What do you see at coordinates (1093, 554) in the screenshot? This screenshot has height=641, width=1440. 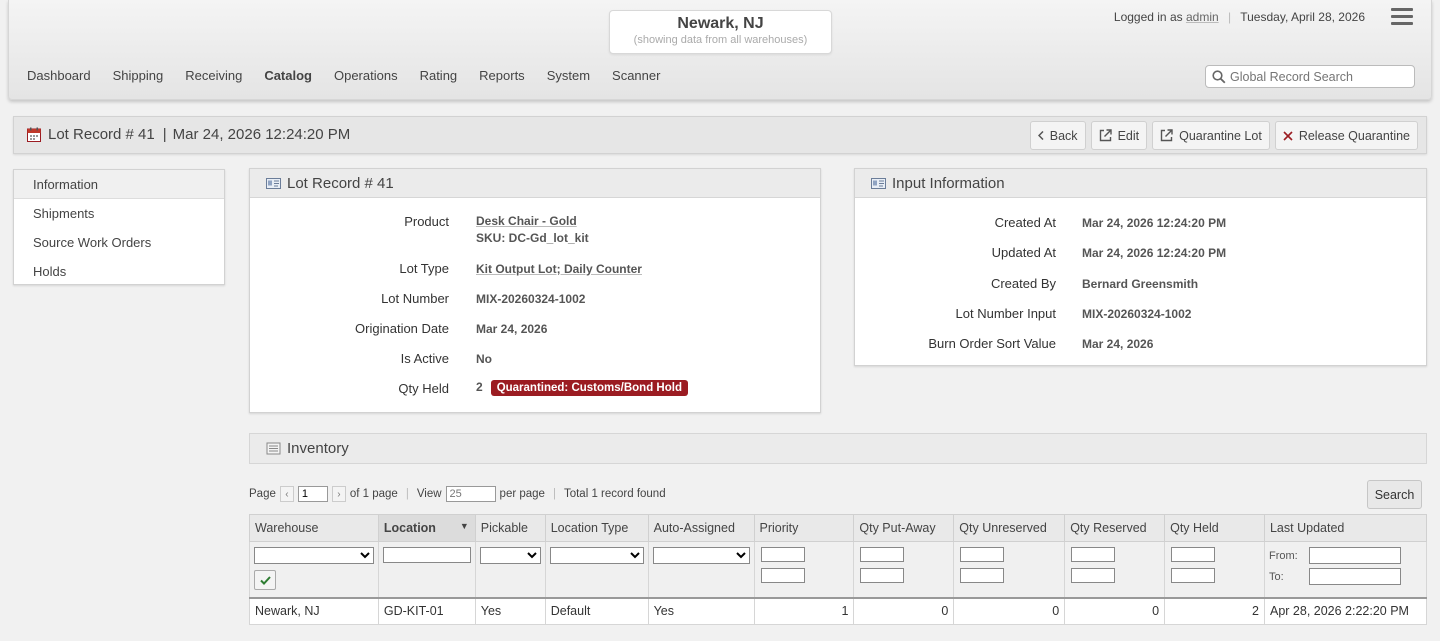 I see `qty-reserved-min-input` at bounding box center [1093, 554].